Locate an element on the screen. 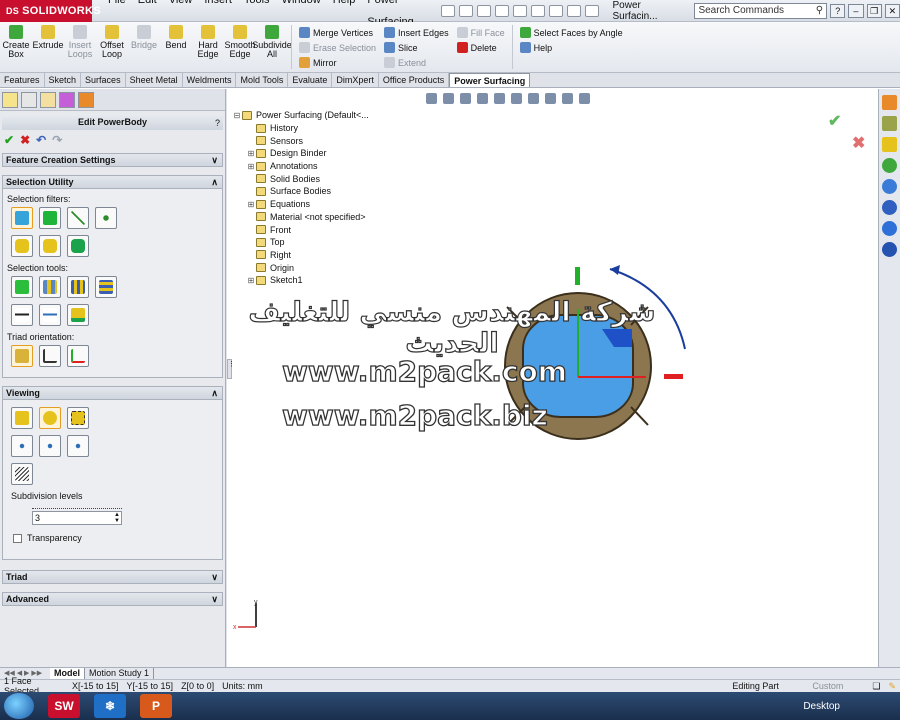  search-input: Search Commands is located at coordinates (741, 10).